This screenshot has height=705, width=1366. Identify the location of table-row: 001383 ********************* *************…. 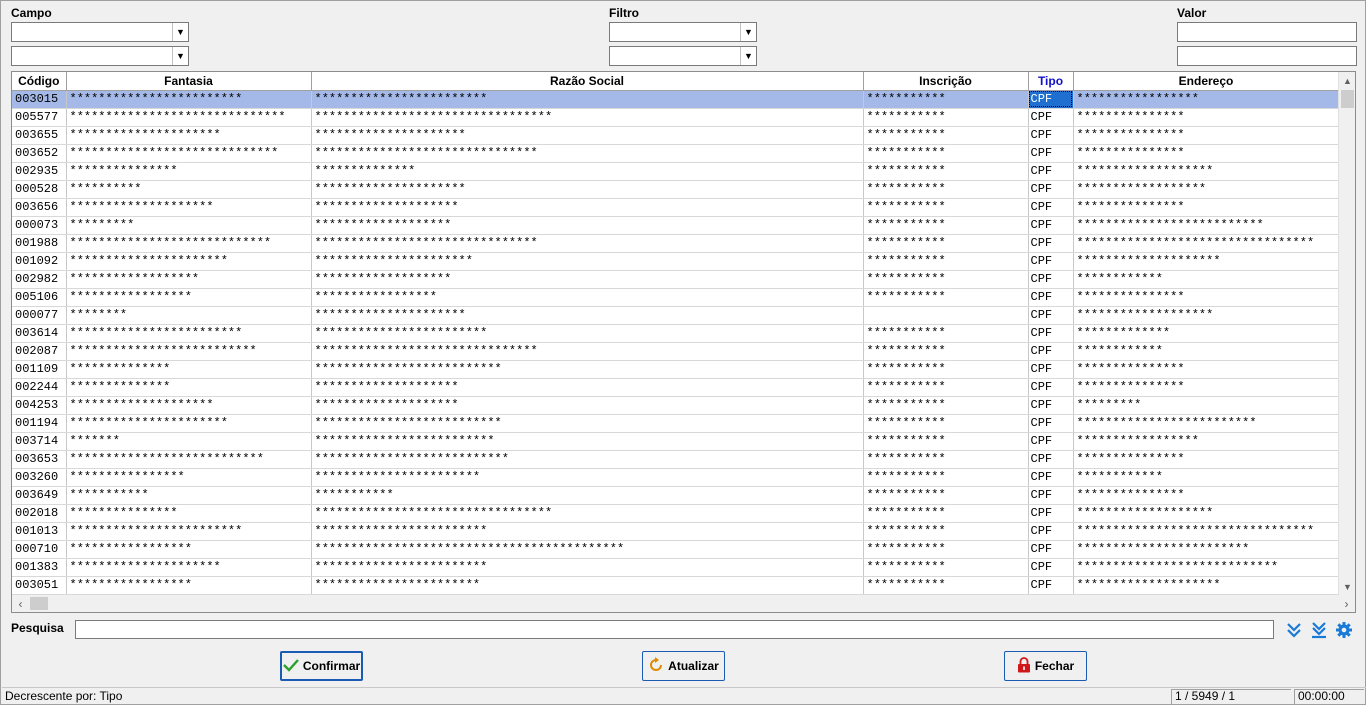
(676, 567).